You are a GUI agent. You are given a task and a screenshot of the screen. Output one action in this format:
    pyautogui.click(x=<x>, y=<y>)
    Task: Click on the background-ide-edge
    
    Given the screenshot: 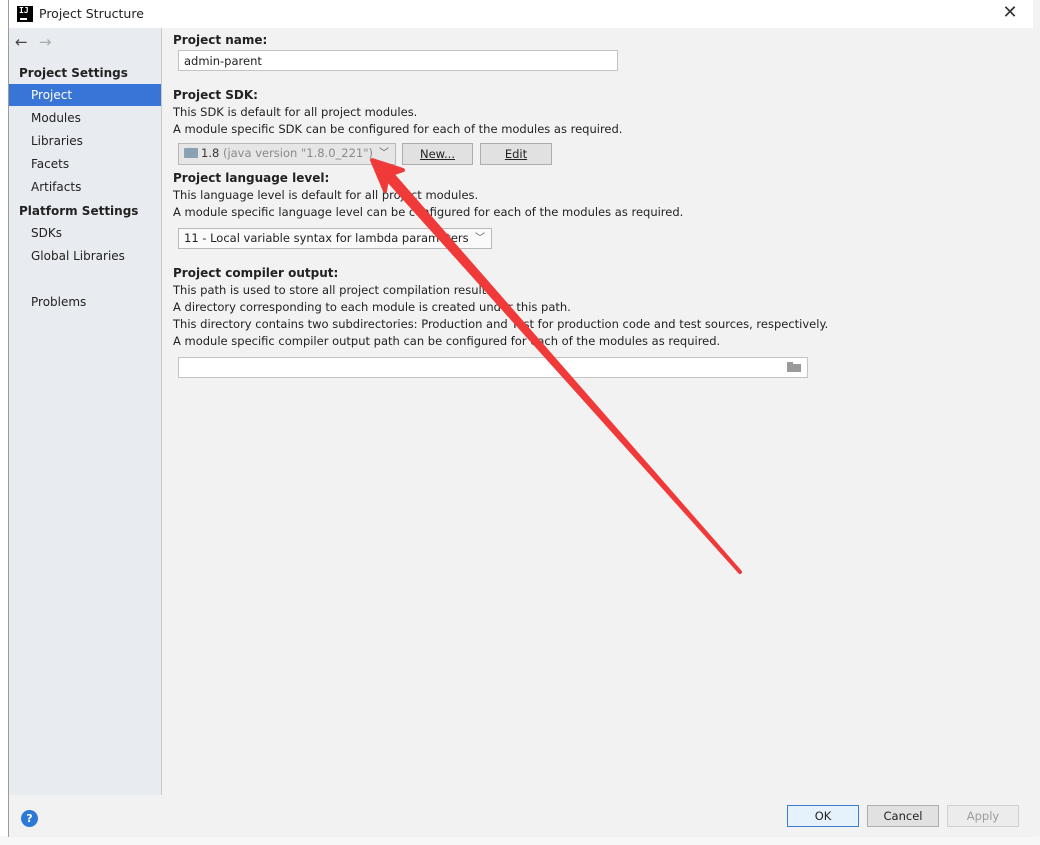 What is the action you would take?
    pyautogui.click(x=1036, y=422)
    